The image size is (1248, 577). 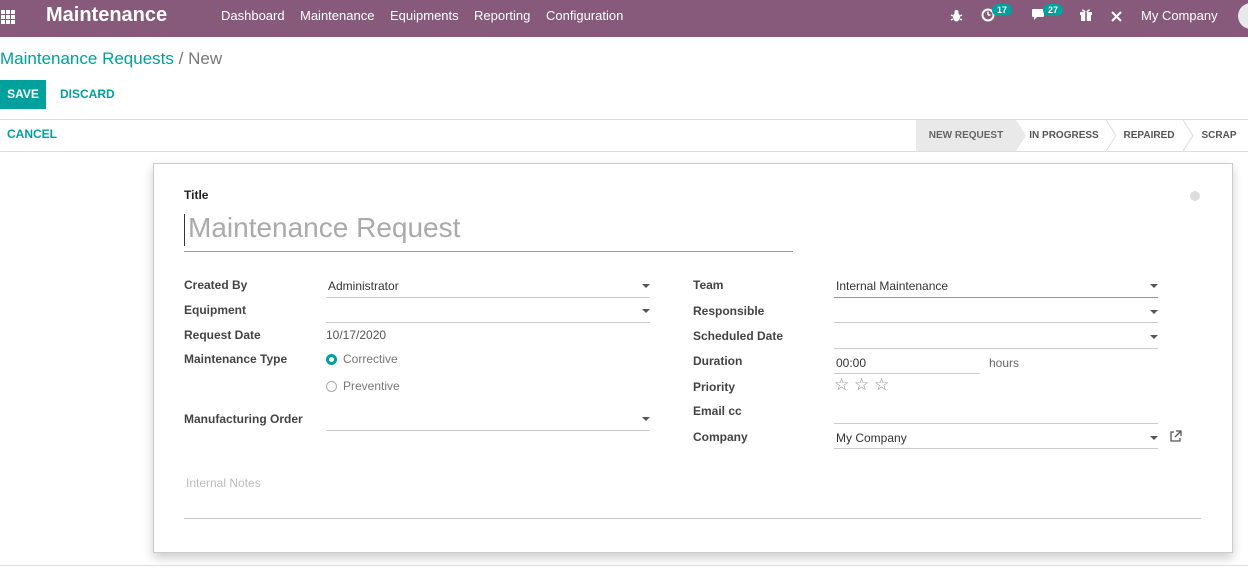 I want to click on created-by-field: Administrator, so click(x=363, y=286).